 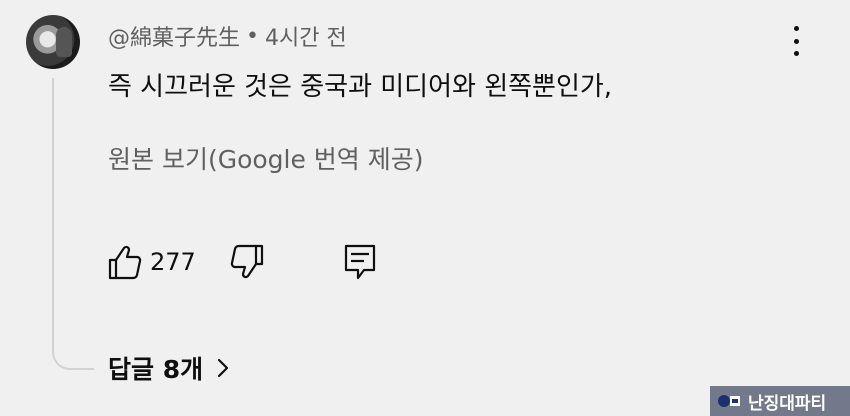 I want to click on author-name: @綿菓子先生, so click(x=174, y=36).